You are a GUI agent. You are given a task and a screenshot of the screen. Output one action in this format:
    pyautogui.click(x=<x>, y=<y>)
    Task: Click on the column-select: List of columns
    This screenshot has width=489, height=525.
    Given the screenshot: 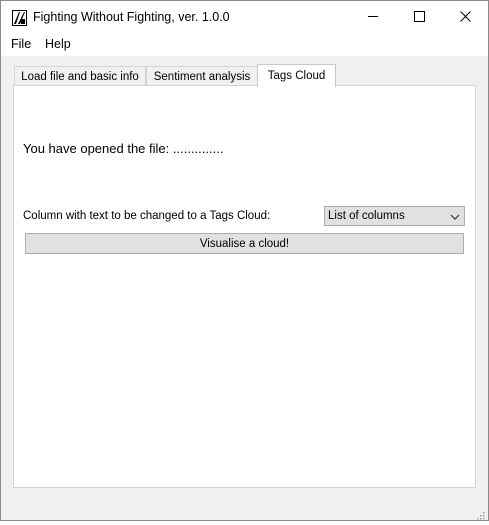 What is the action you would take?
    pyautogui.click(x=394, y=216)
    